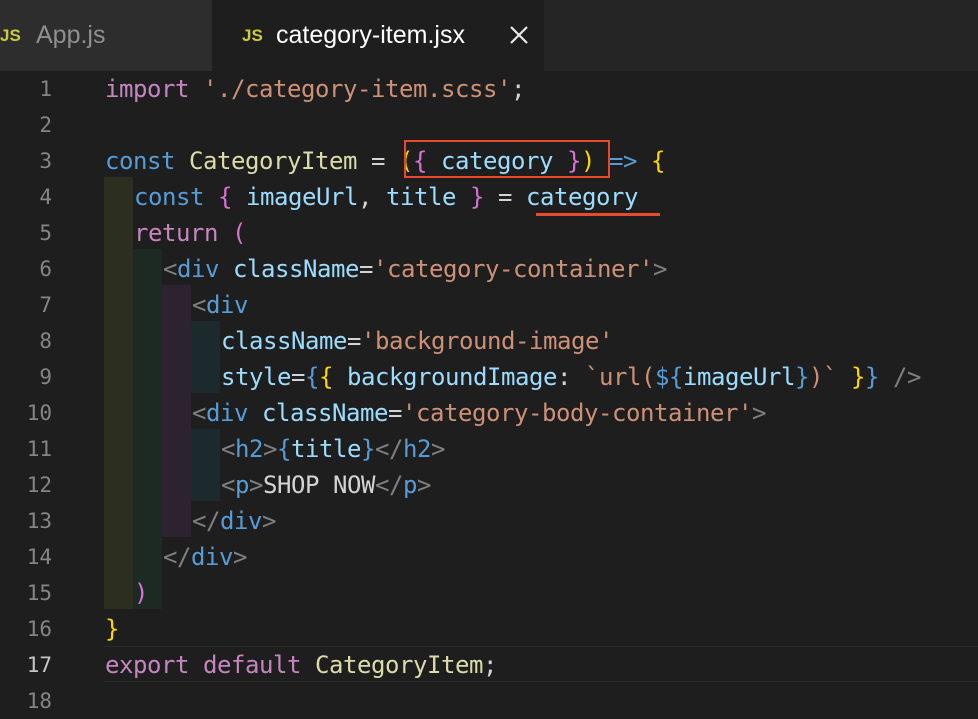 The height and width of the screenshot is (719, 978). I want to click on code-text: <h2>{title}</h2>, so click(333, 449).